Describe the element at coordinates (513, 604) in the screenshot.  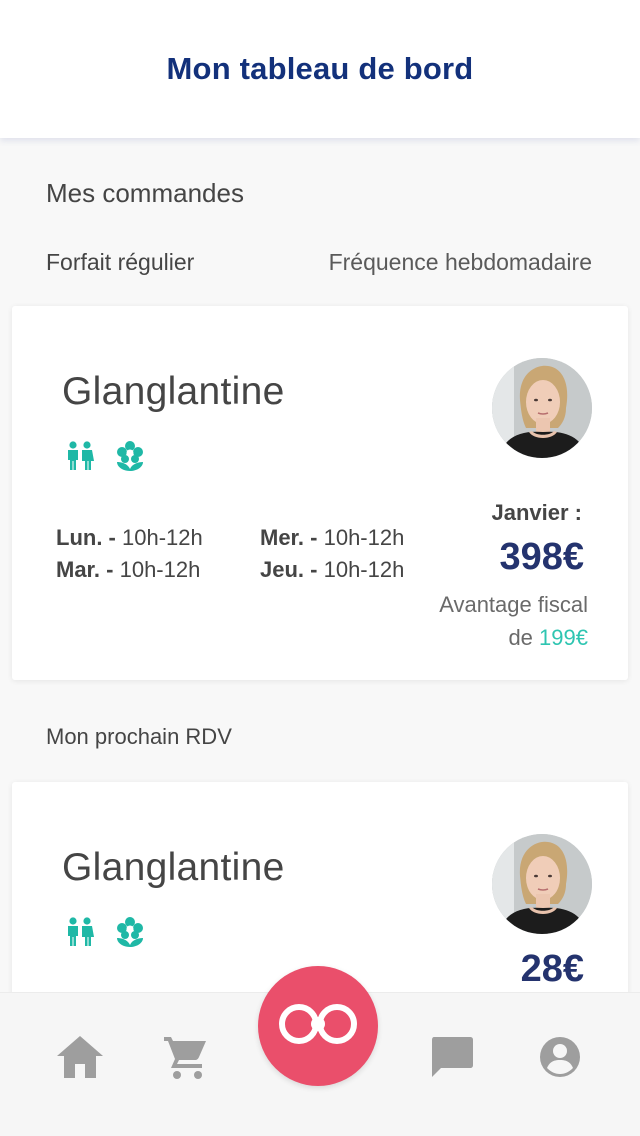
I see `fiscal-text: Avantage fiscal` at that location.